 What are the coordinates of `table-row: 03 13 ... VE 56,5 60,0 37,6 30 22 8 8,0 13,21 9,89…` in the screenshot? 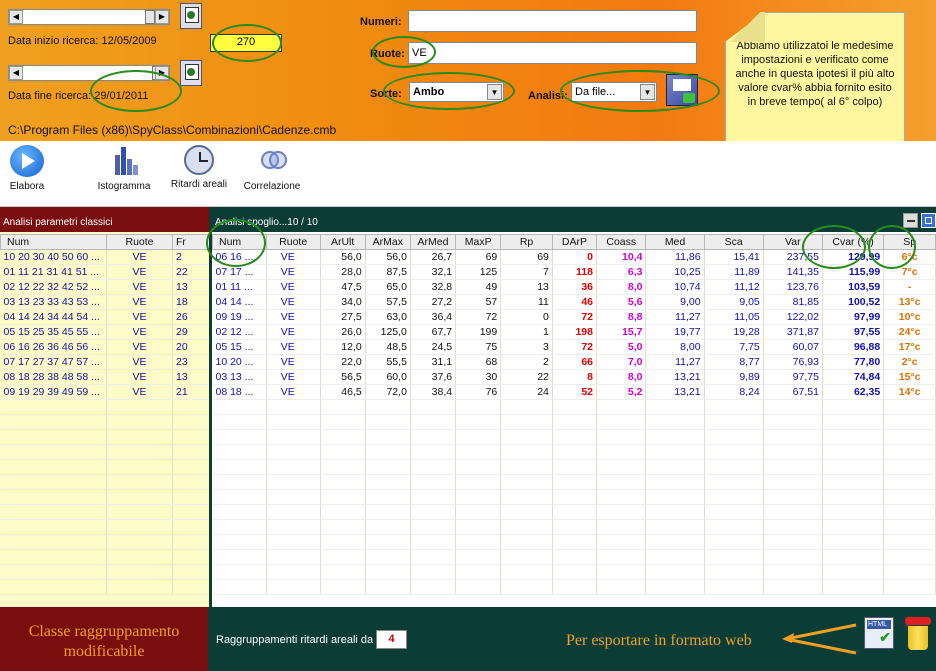 It's located at (574, 377).